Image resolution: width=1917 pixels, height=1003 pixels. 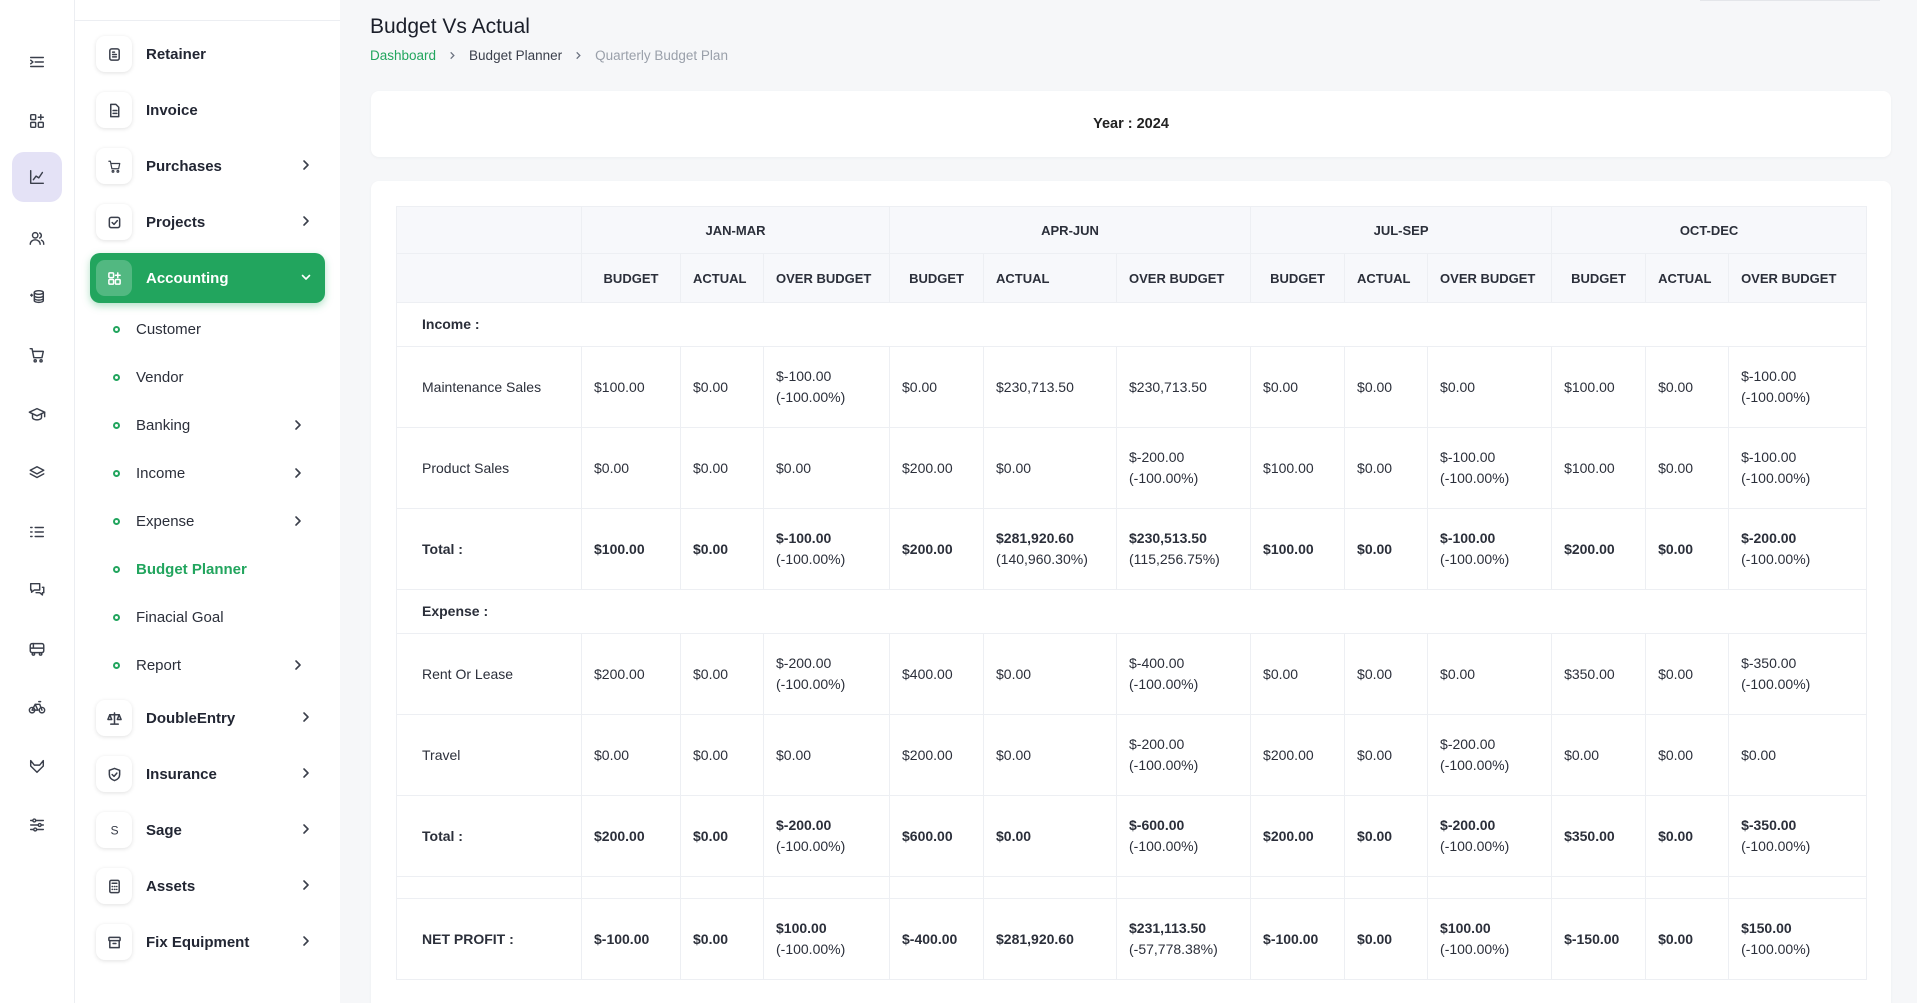 I want to click on column-header: OVER BUDGET, so click(x=826, y=278).